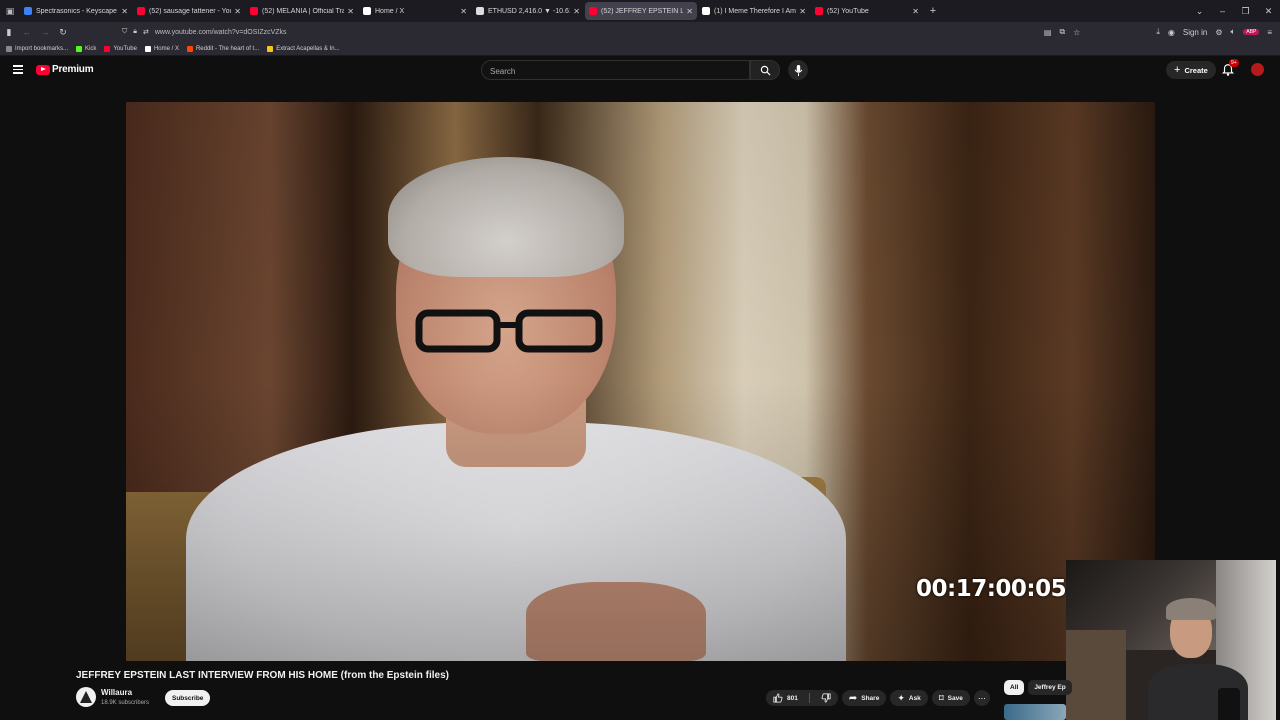 This screenshot has height=720, width=1280. Describe the element at coordinates (45, 32) in the screenshot. I see `forward-icon: →` at that location.